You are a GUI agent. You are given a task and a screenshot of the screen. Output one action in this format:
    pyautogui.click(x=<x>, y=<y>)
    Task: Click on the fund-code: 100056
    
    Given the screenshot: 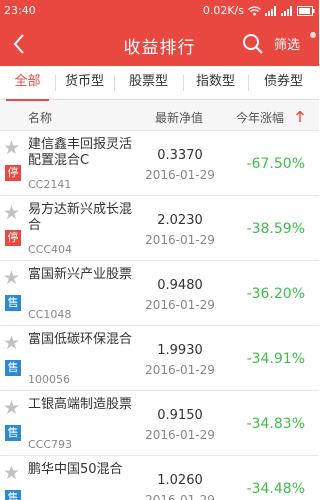 What is the action you would take?
    pyautogui.click(x=49, y=379)
    